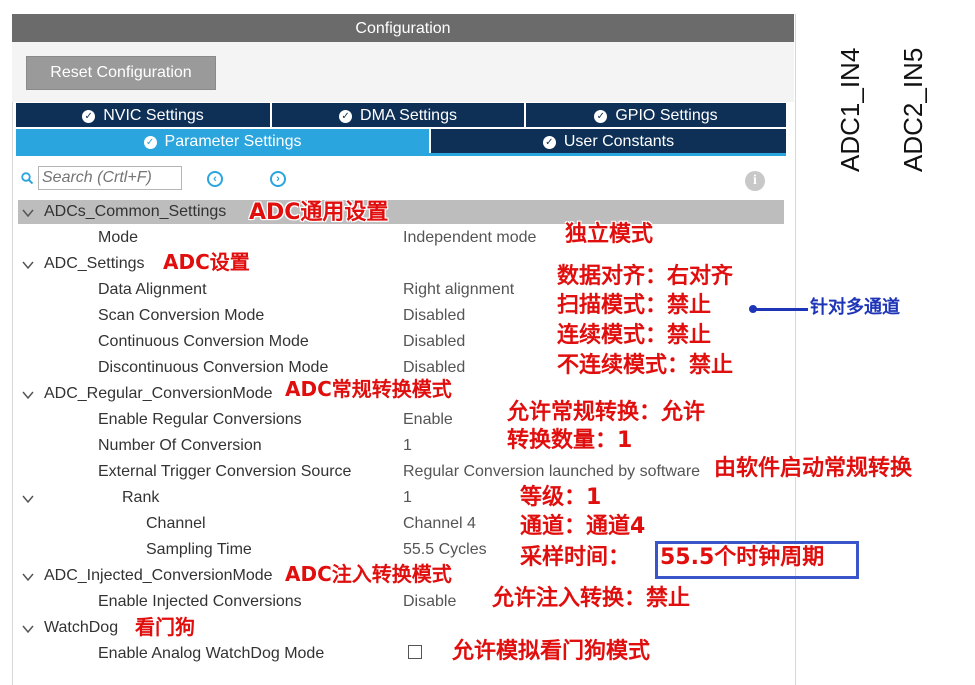 The width and height of the screenshot is (975, 685). Describe the element at coordinates (445, 550) in the screenshot. I see `param-value-sampling-time: 55.5 Cycles` at that location.